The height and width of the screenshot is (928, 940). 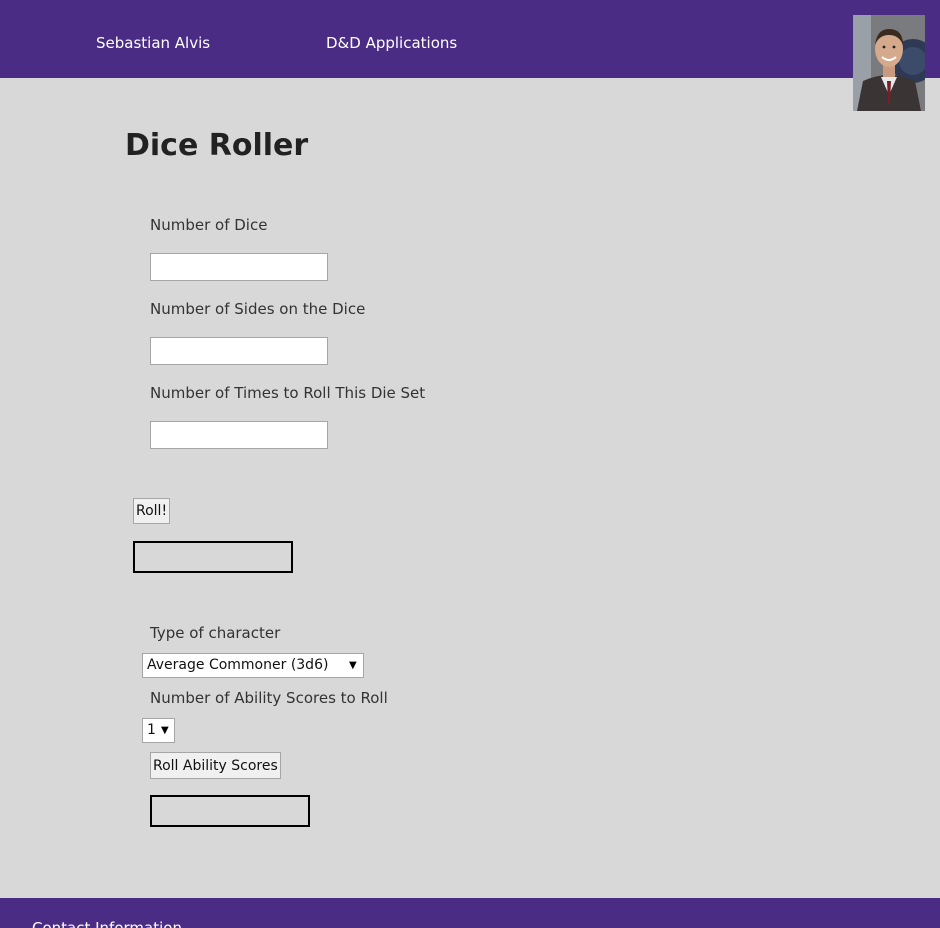 I want to click on roll-ability-scores-button: Roll Ability Scores, so click(x=215, y=765).